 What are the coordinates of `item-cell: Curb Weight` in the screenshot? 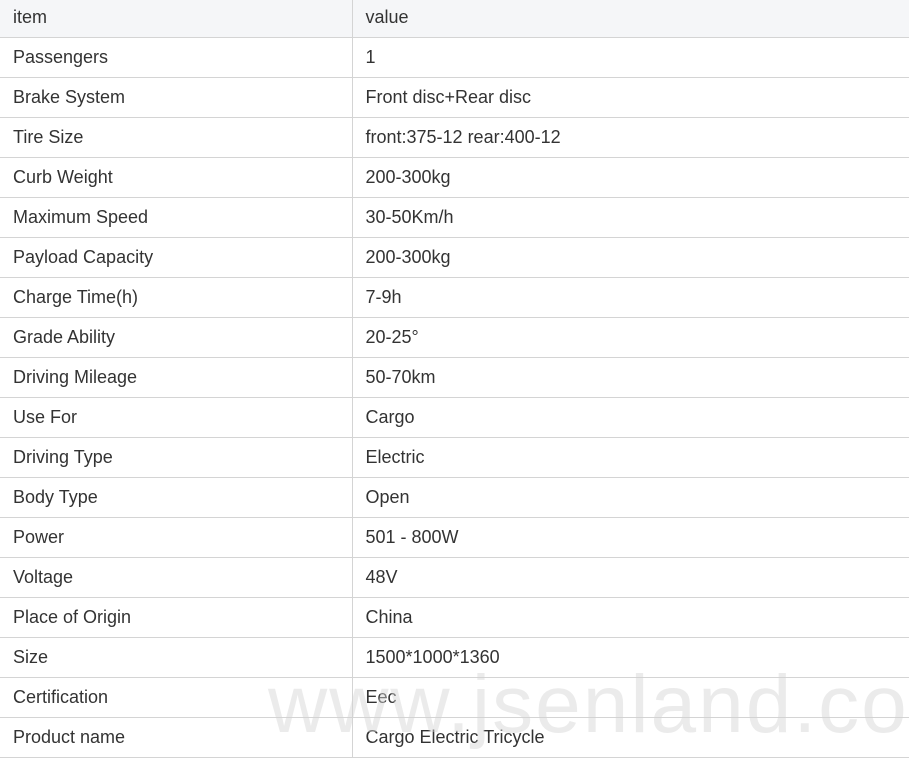 It's located at (176, 177).